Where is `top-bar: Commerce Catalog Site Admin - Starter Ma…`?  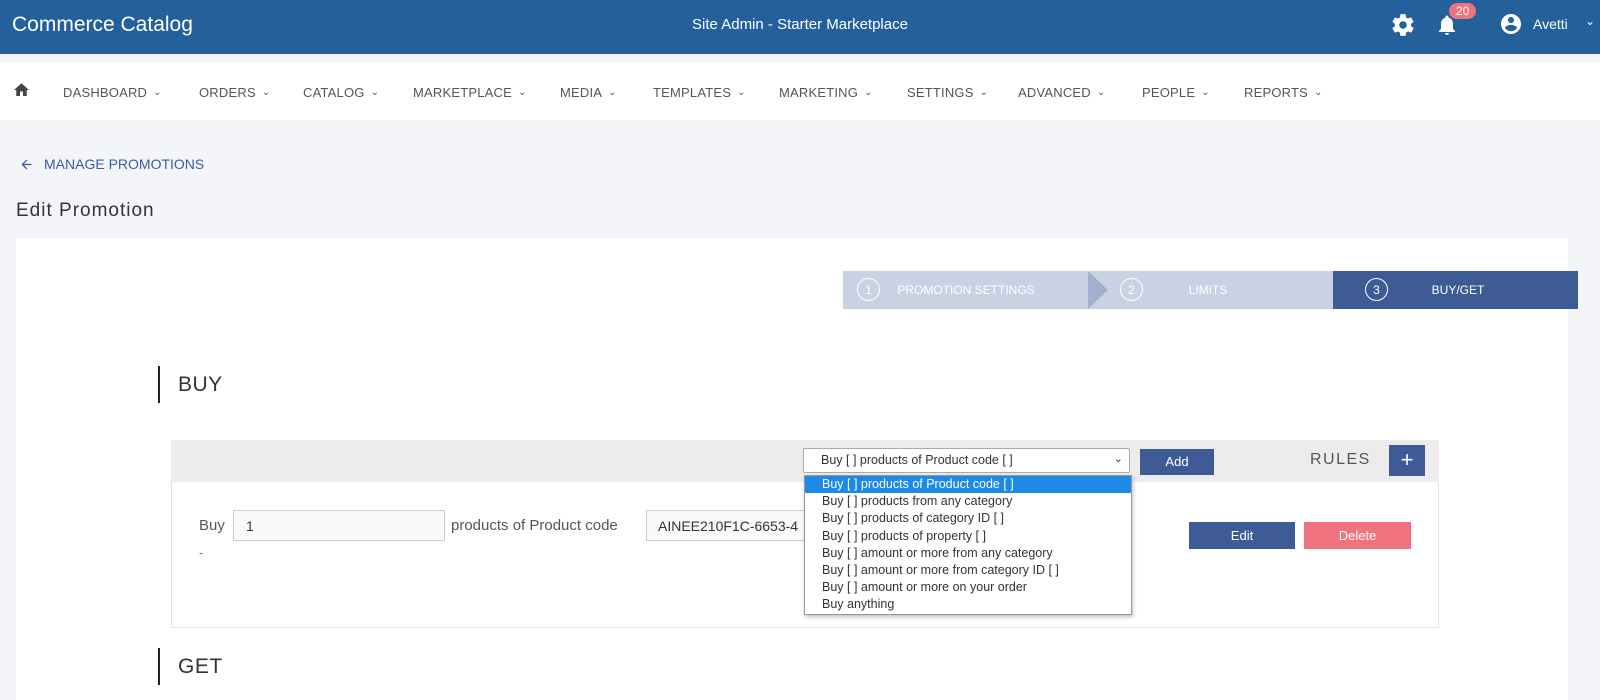 top-bar: Commerce Catalog Site Admin - Starter Ma… is located at coordinates (800, 27).